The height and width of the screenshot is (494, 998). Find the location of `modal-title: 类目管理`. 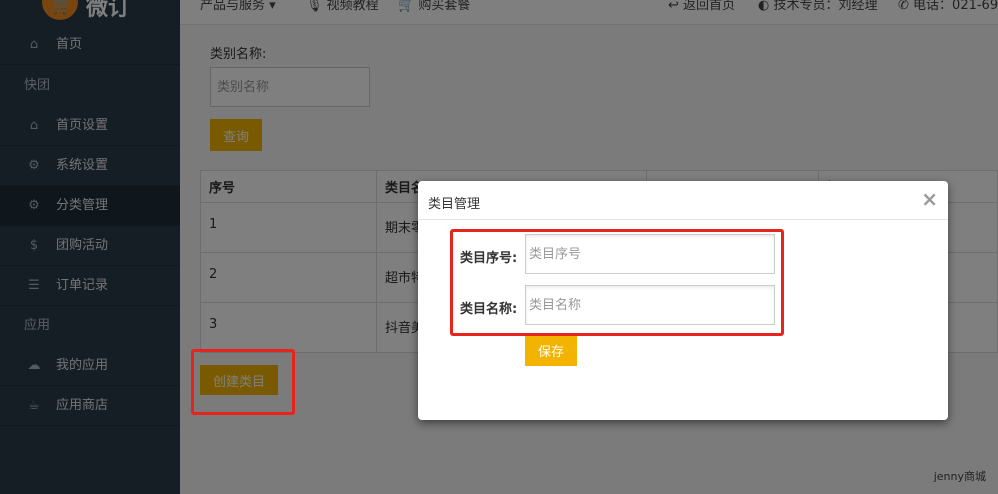

modal-title: 类目管理 is located at coordinates (454, 204).